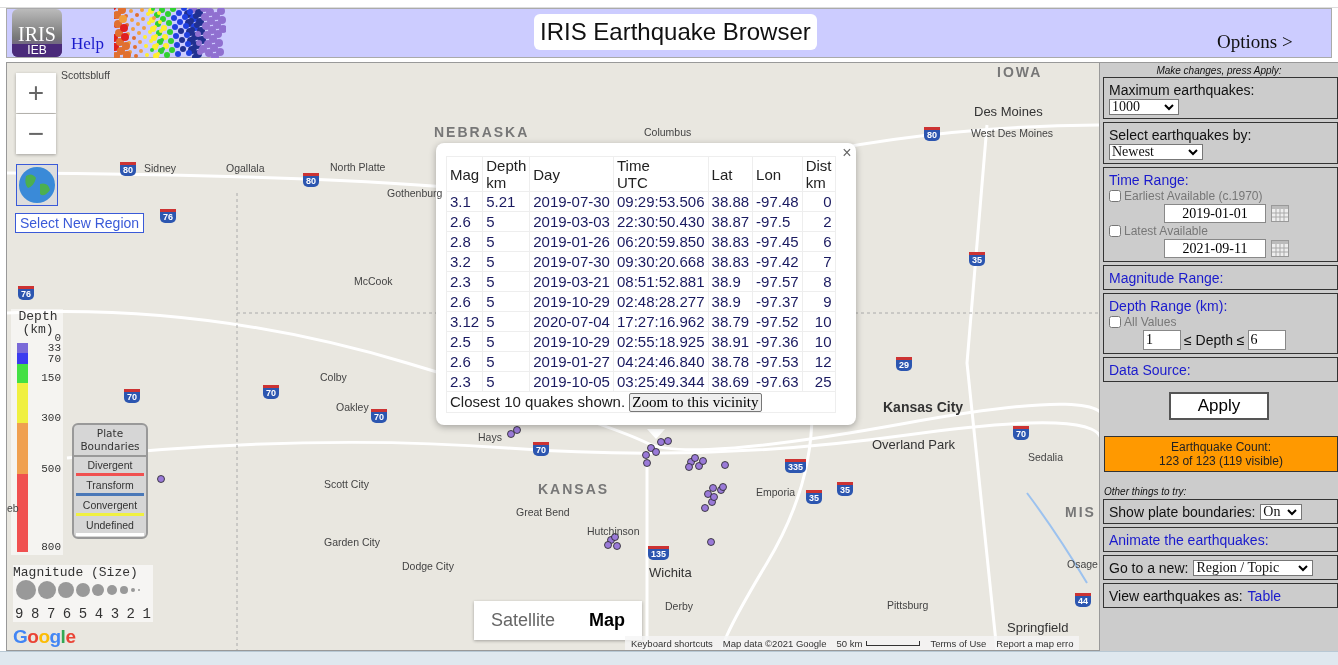 This screenshot has height=665, width=1338. Describe the element at coordinates (613, 531) in the screenshot. I see `city-label: Hutchinson` at that location.